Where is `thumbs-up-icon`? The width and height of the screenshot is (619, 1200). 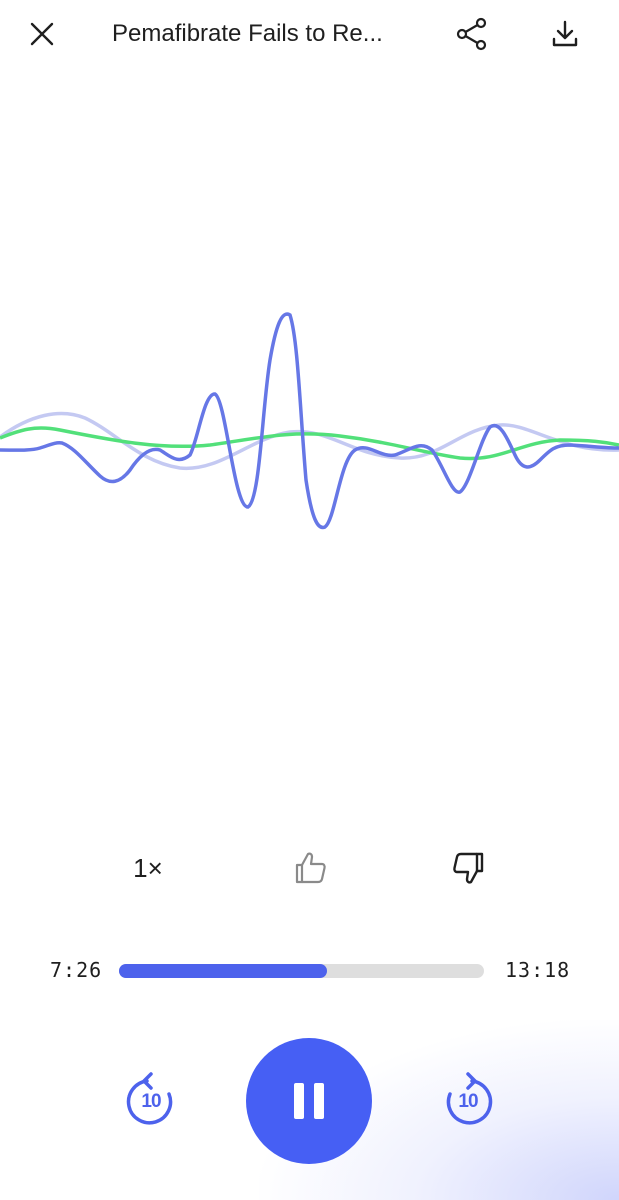
thumbs-up-icon is located at coordinates (310, 868).